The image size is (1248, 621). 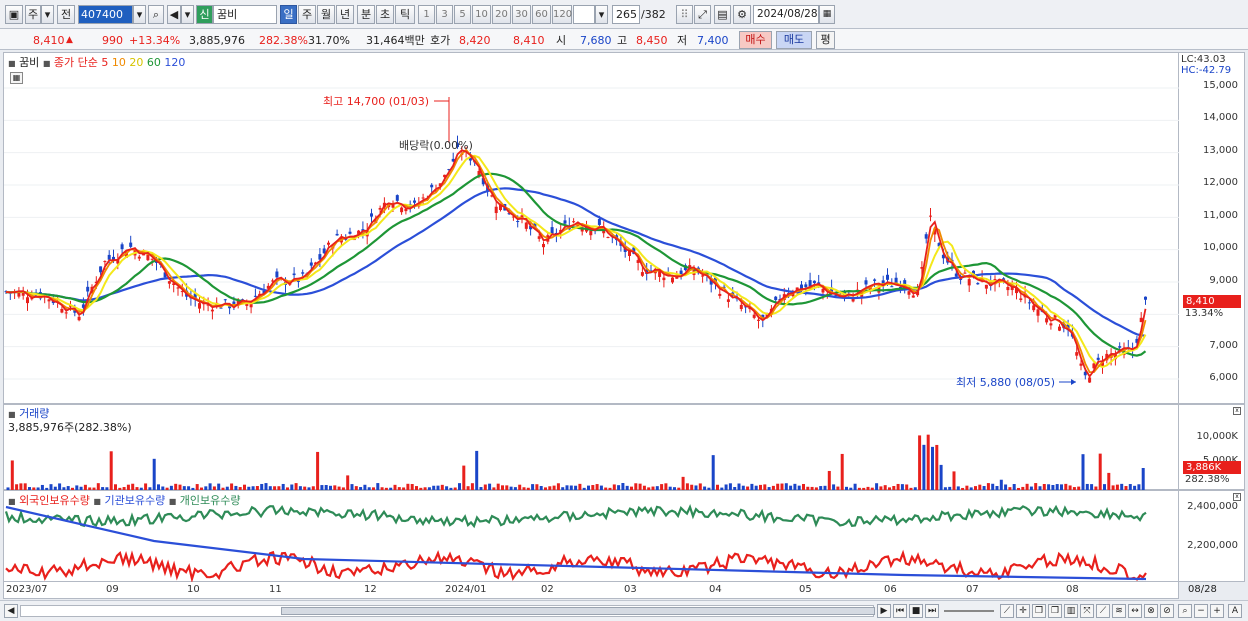 What do you see at coordinates (578, 611) in the screenshot?
I see `scroll-thumb` at bounding box center [578, 611].